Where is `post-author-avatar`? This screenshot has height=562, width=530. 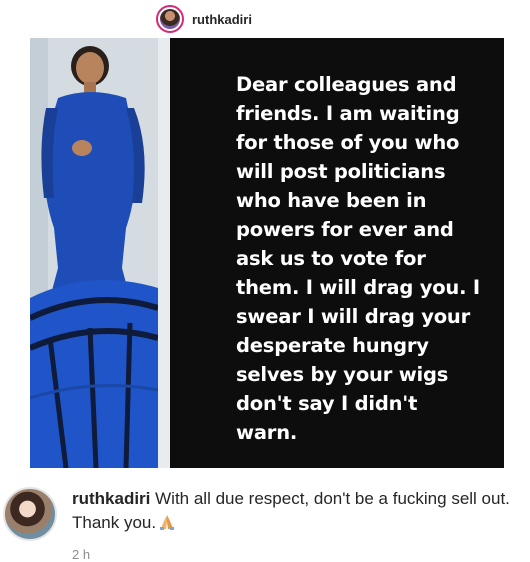 post-author-avatar is located at coordinates (170, 19).